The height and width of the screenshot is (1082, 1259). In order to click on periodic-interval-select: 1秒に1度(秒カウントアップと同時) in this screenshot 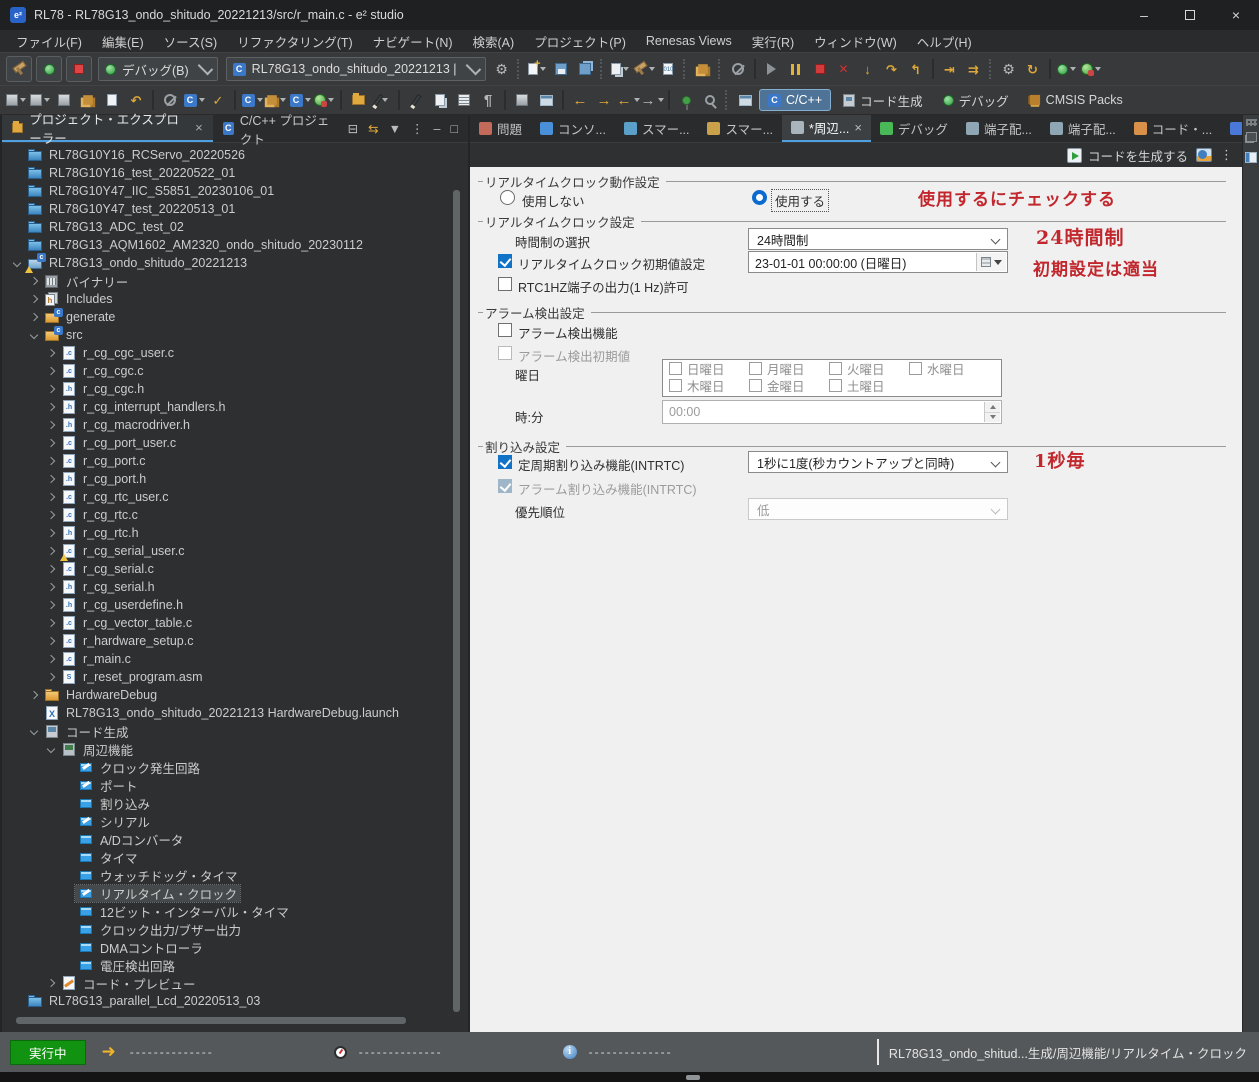, I will do `click(878, 462)`.